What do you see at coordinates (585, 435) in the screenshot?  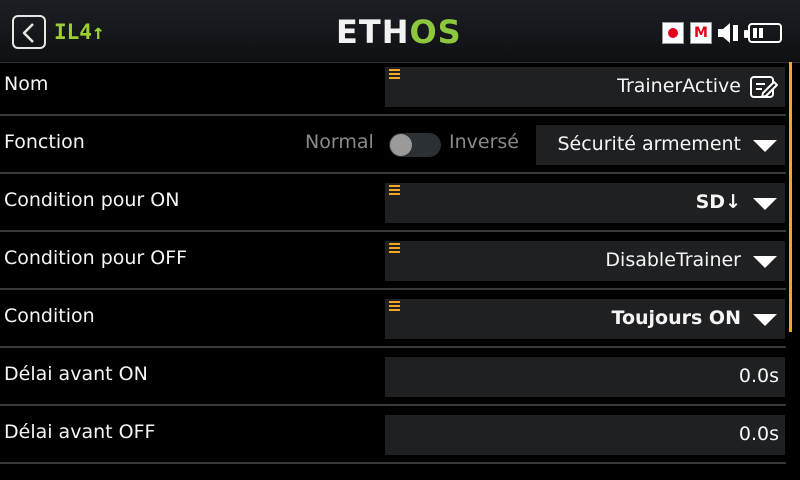 I see `delay-off-input: 0.0s` at bounding box center [585, 435].